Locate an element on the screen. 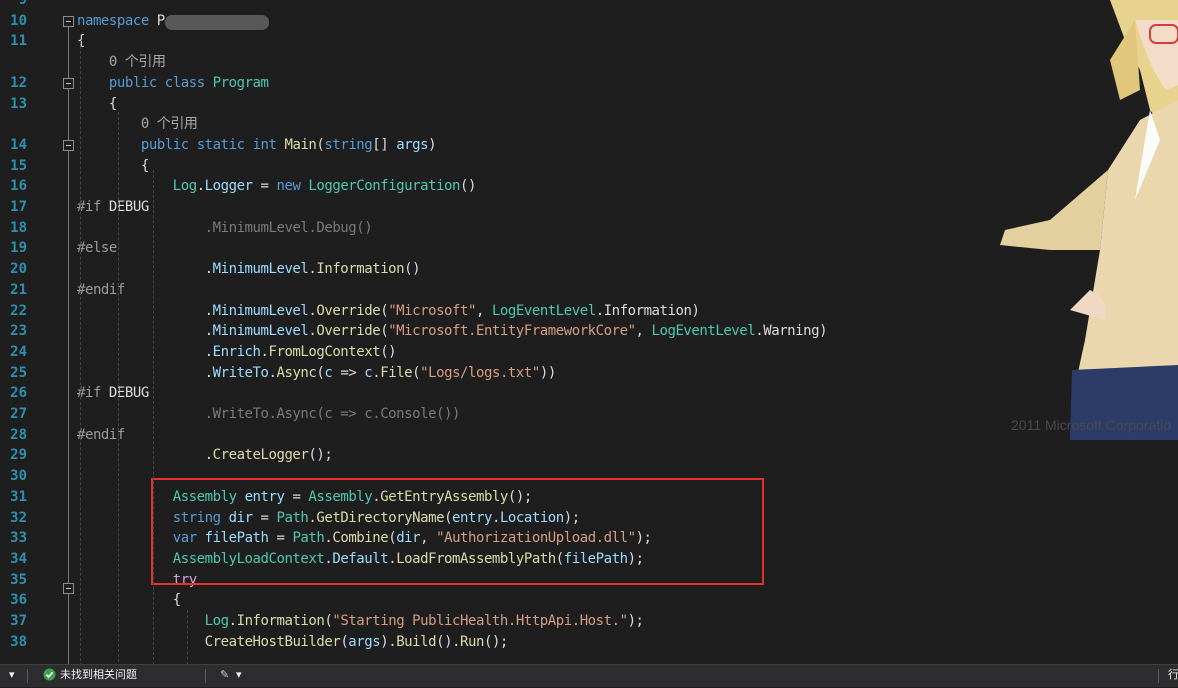 Image resolution: width=1178 pixels, height=688 pixels. line-number: 32 is located at coordinates (18, 517).